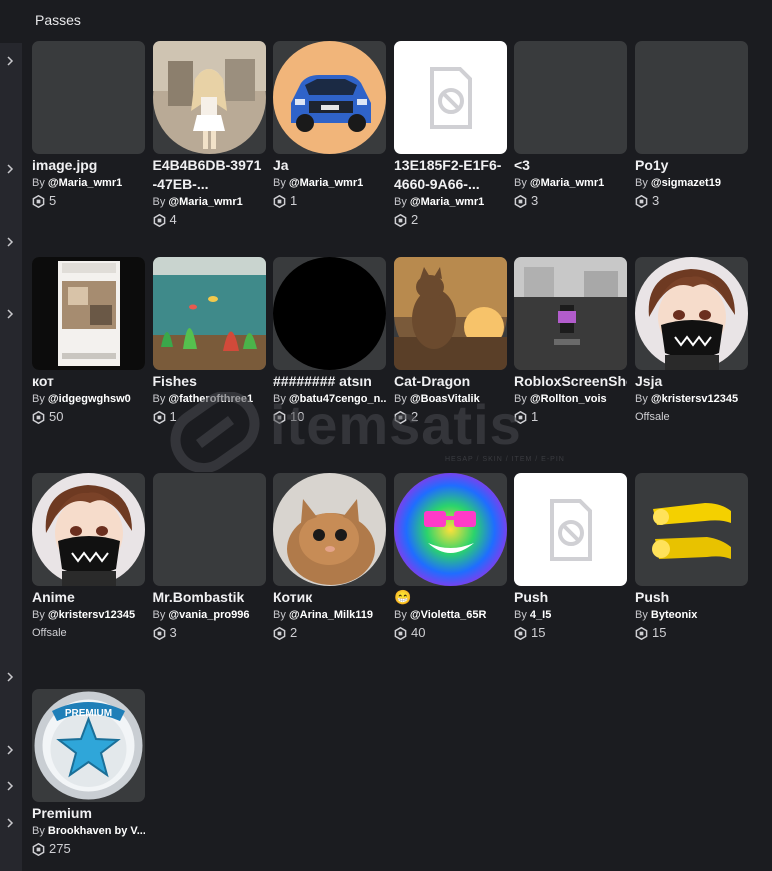 The height and width of the screenshot is (871, 772). I want to click on pass-card: Cat-Dragon By @BoasVitalik 2, so click(450, 341).